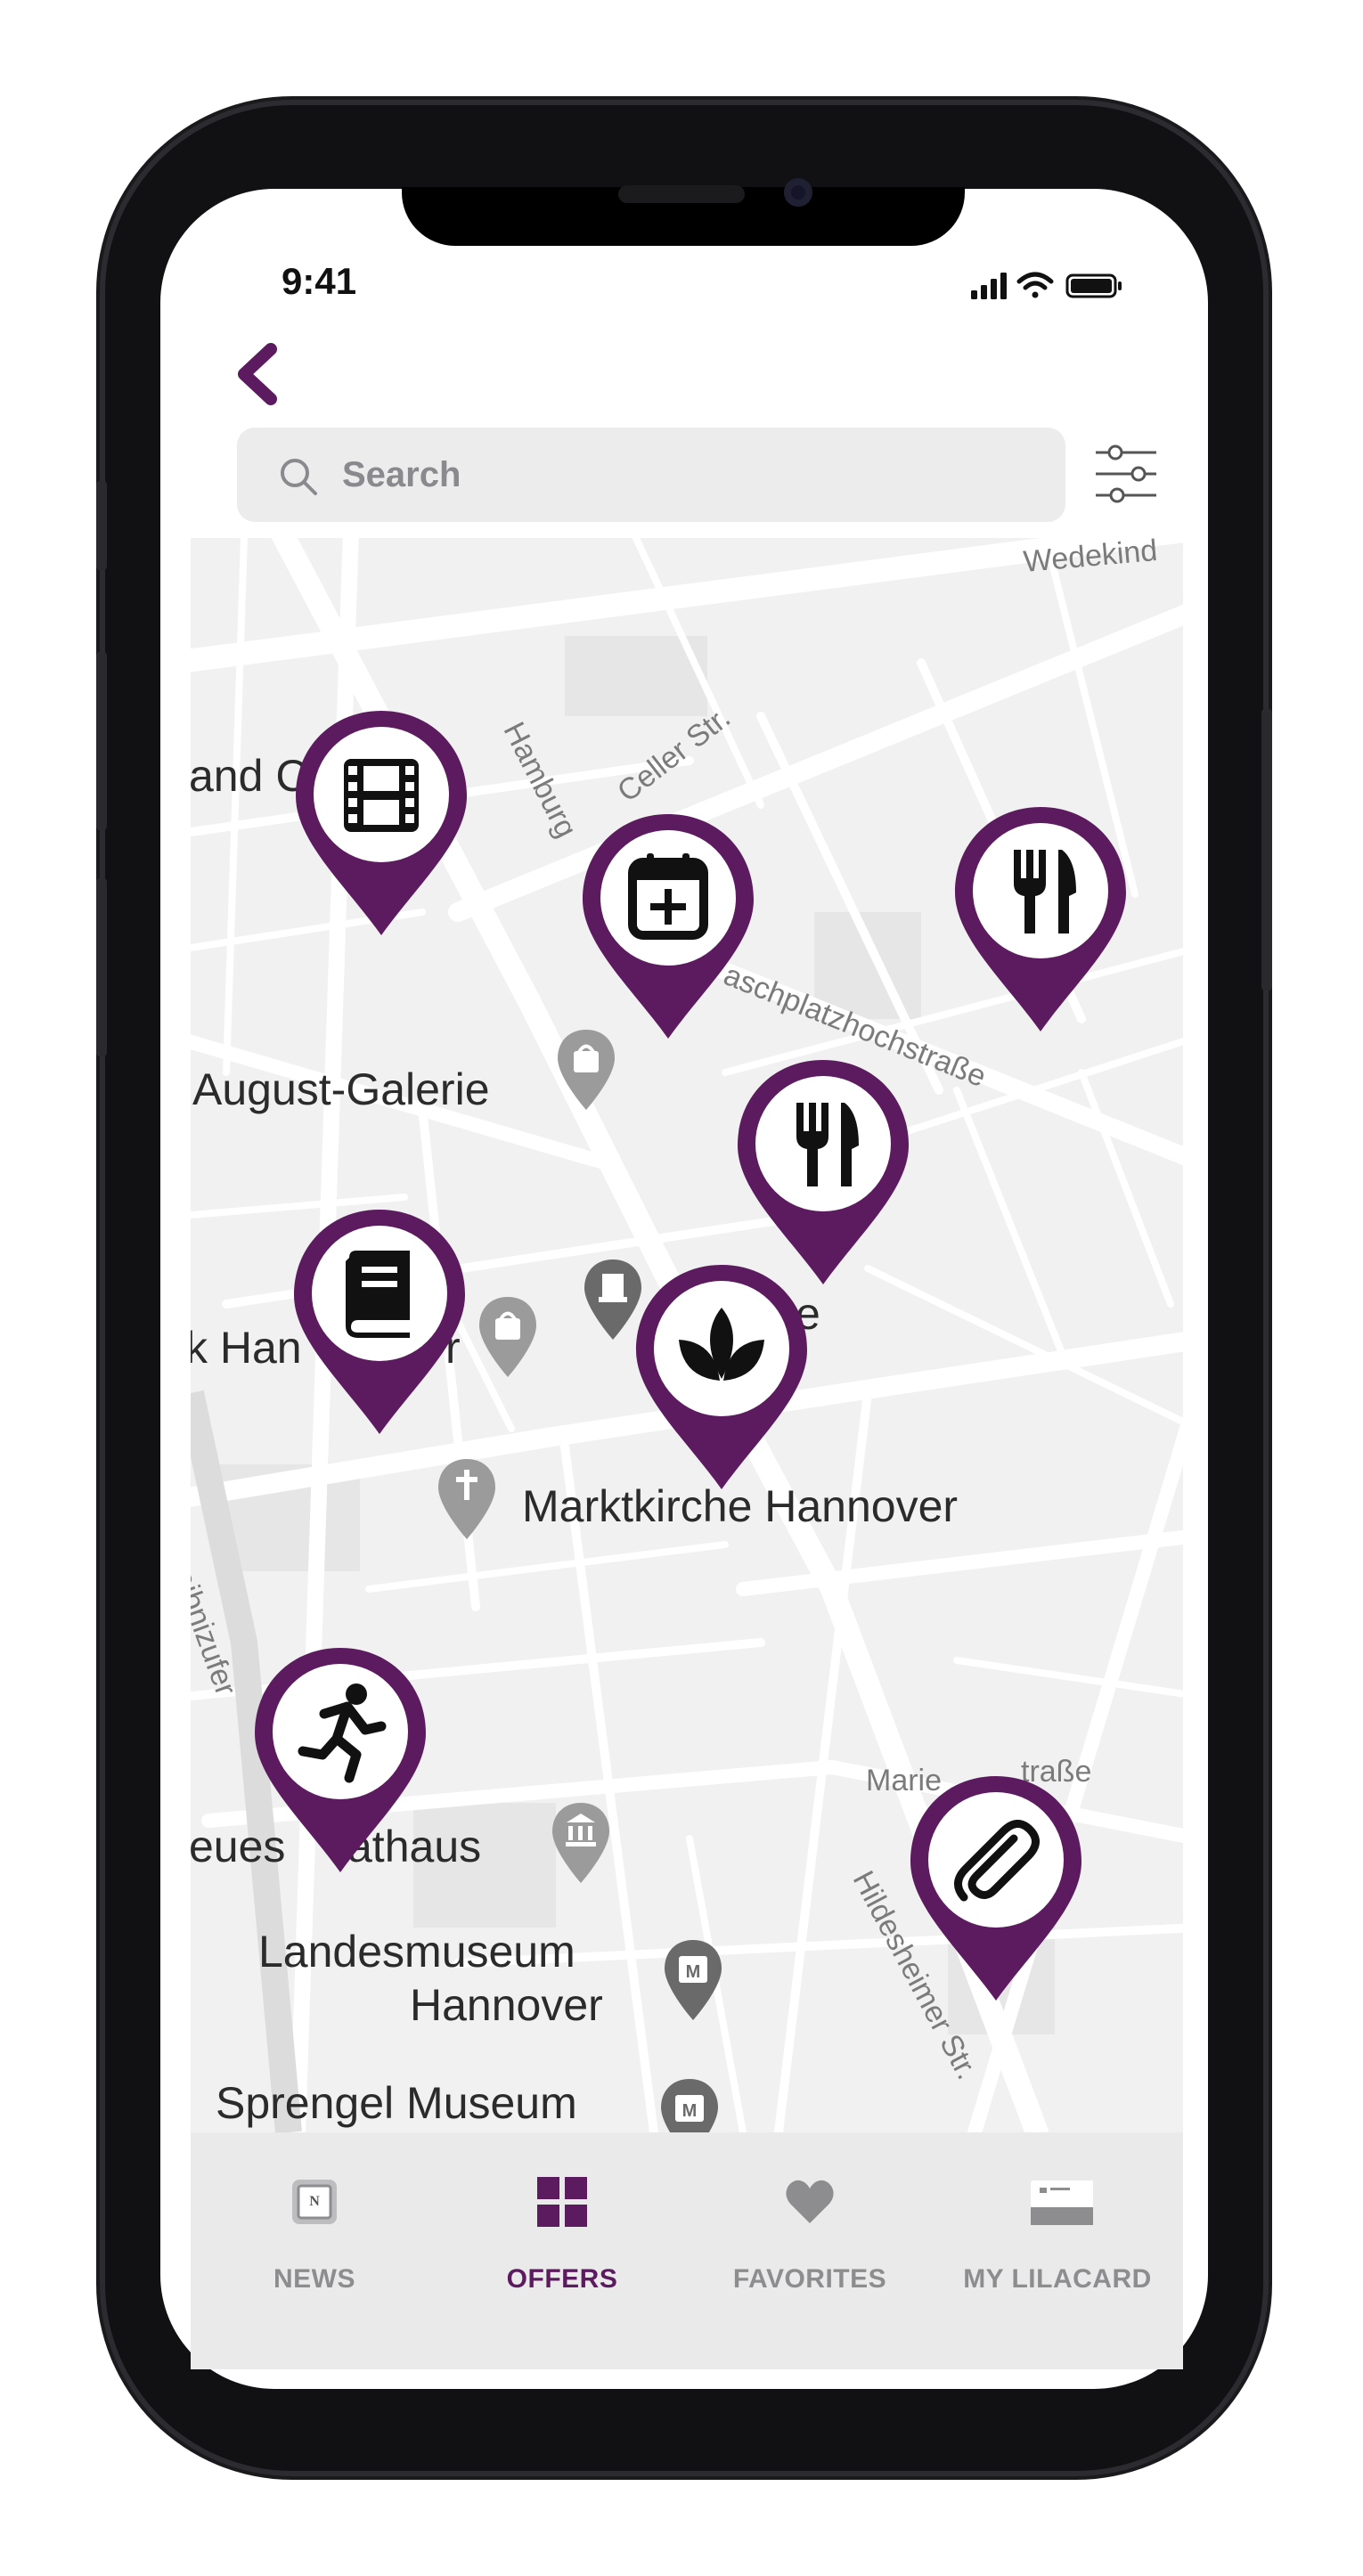  Describe the element at coordinates (416, 1952) in the screenshot. I see `place-label: Landesmuseum` at that location.